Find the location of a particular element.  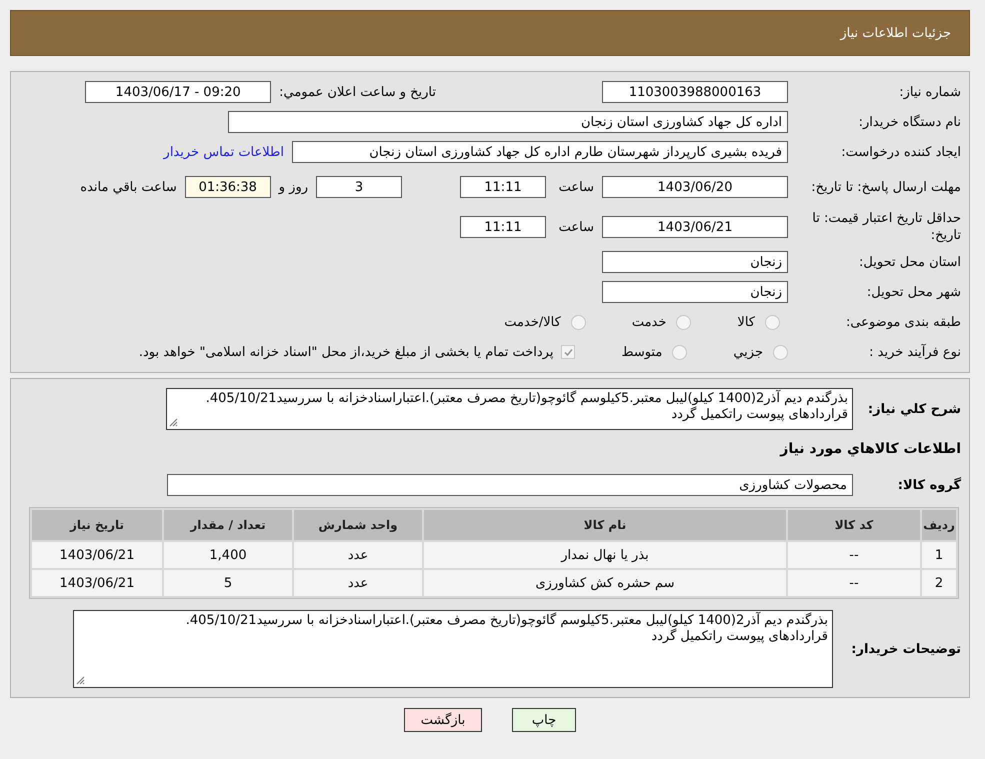

field-label: توضیحات خریدار: is located at coordinates (905, 649).